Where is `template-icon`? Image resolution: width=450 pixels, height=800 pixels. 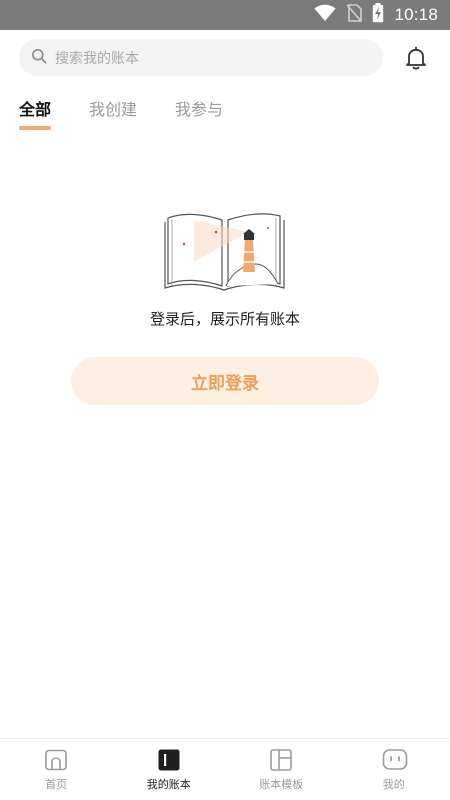 template-icon is located at coordinates (281, 760).